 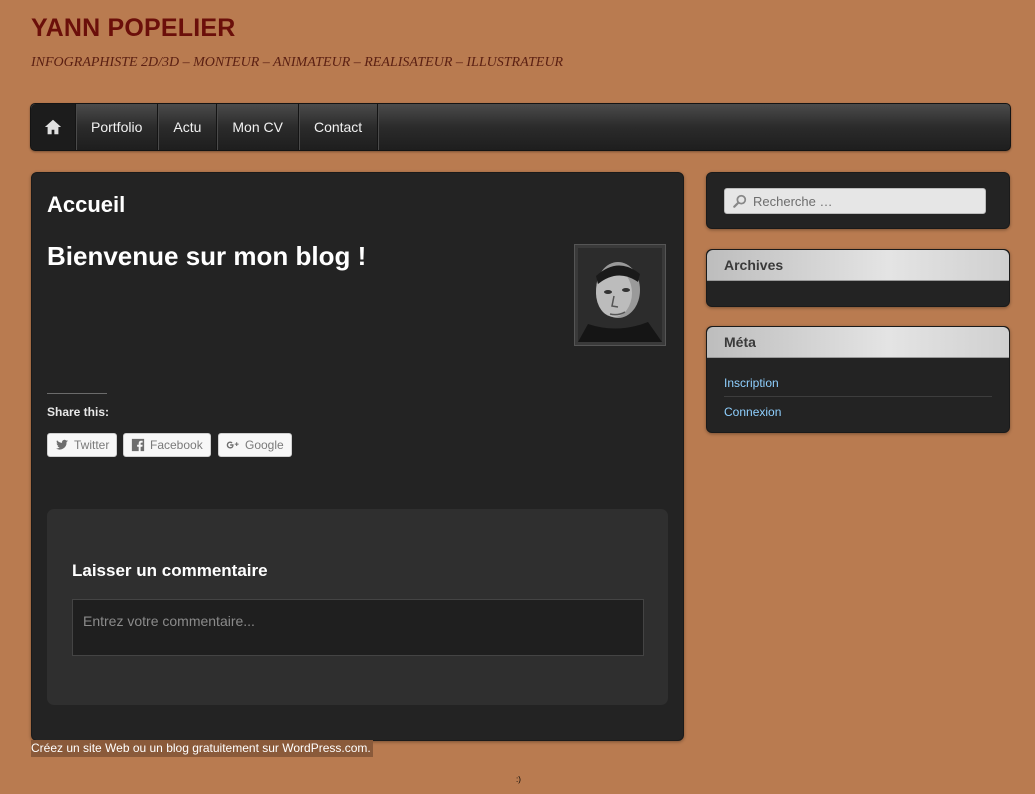 I want to click on archives-widget: Archives, so click(x=858, y=278).